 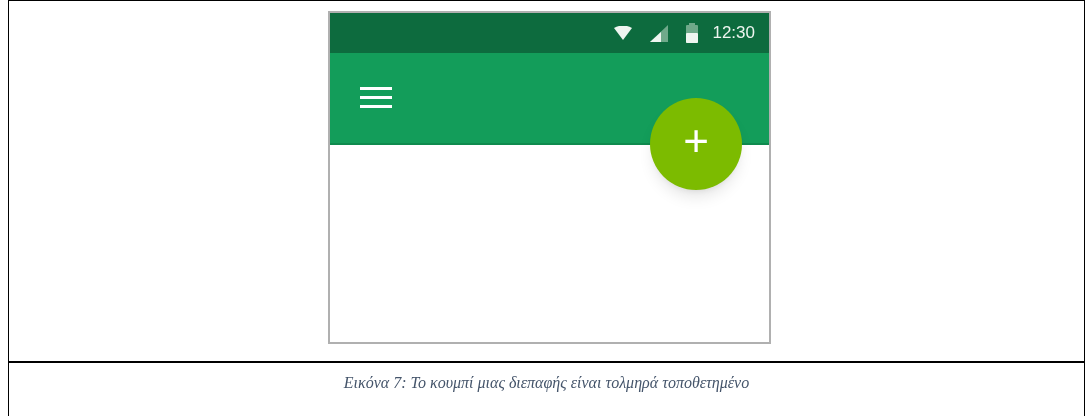 What do you see at coordinates (692, 33) in the screenshot?
I see `battery-icon` at bounding box center [692, 33].